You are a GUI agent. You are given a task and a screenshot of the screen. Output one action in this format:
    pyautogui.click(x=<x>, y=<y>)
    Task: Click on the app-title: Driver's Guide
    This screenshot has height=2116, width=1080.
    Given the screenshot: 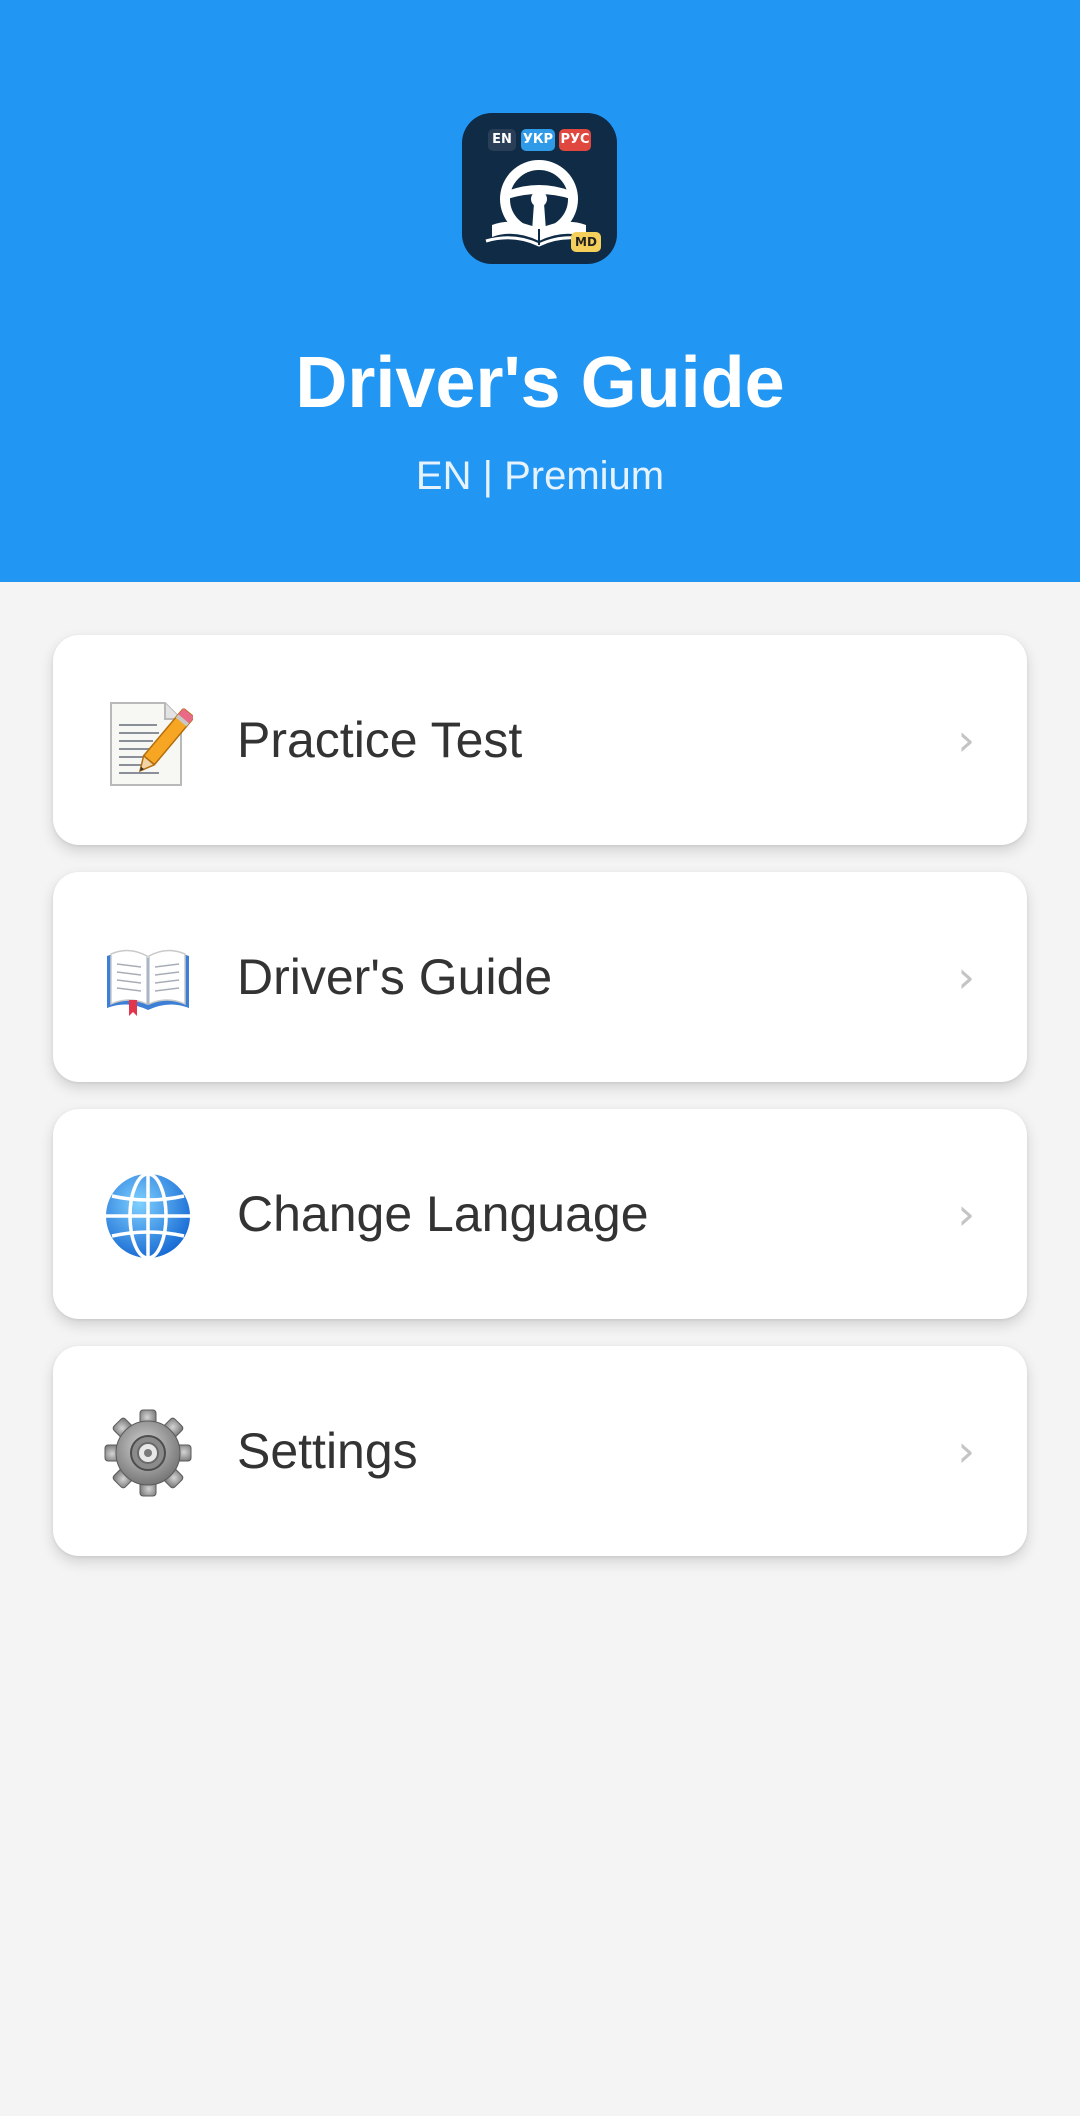 What is the action you would take?
    pyautogui.click(x=540, y=383)
    